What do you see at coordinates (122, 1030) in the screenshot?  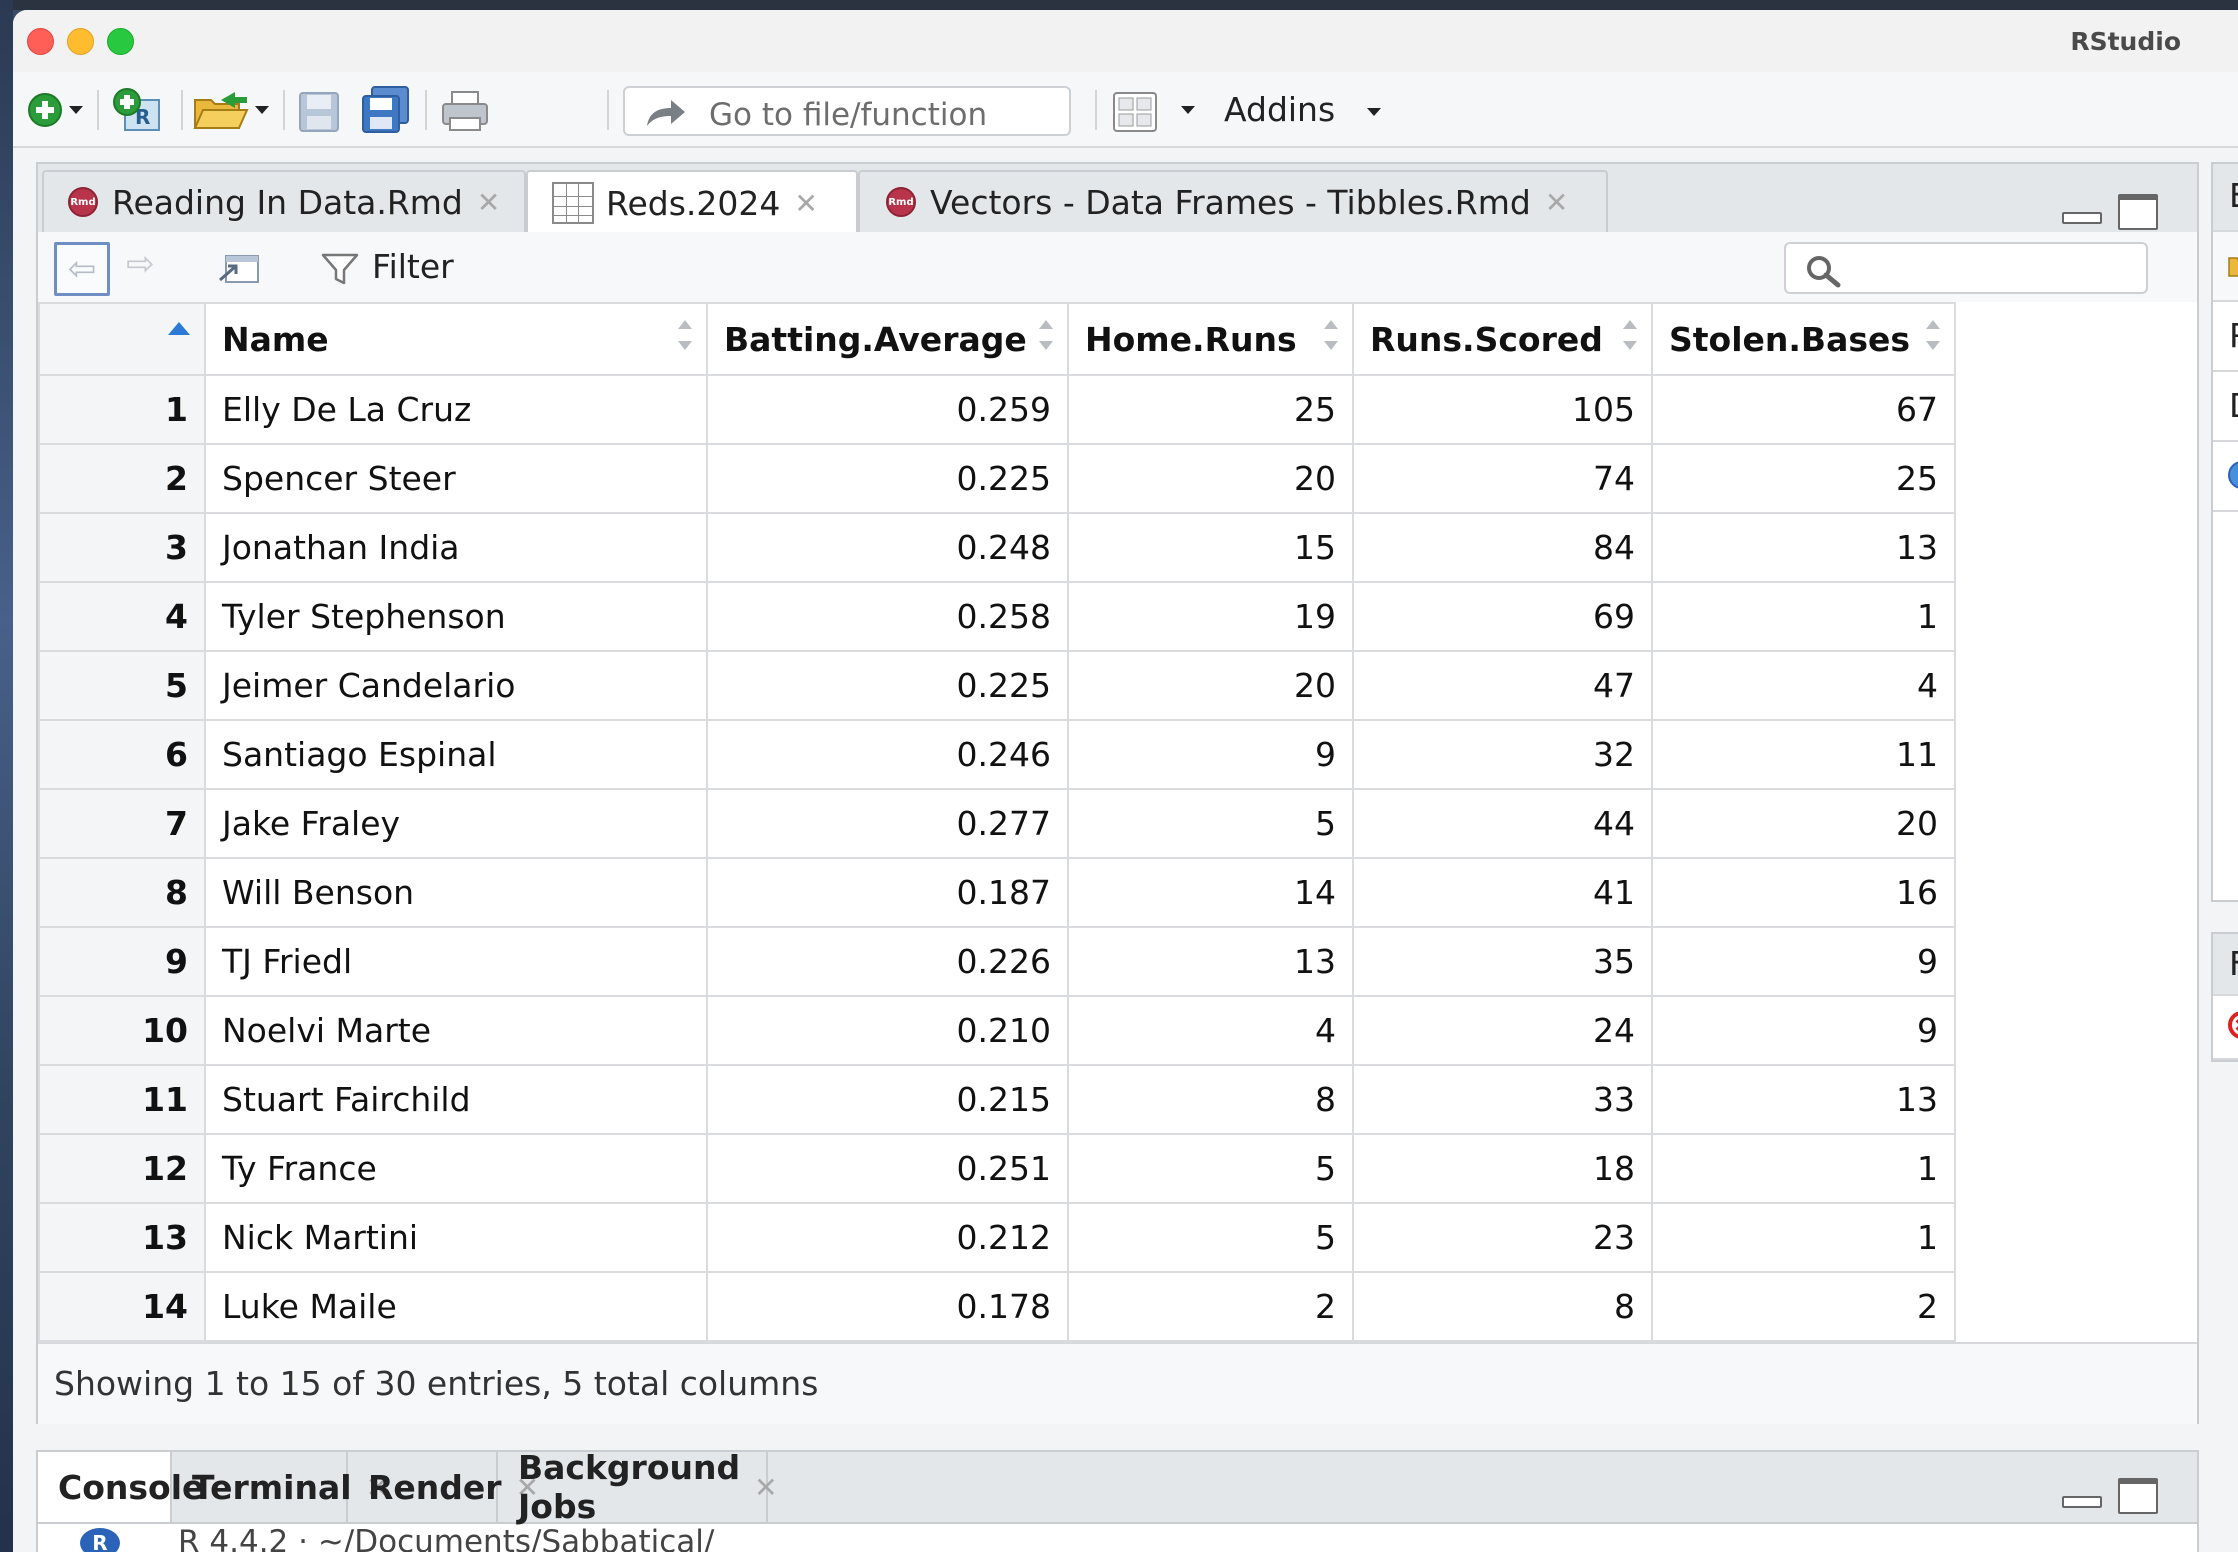 I see `row-index-cell: 10` at bounding box center [122, 1030].